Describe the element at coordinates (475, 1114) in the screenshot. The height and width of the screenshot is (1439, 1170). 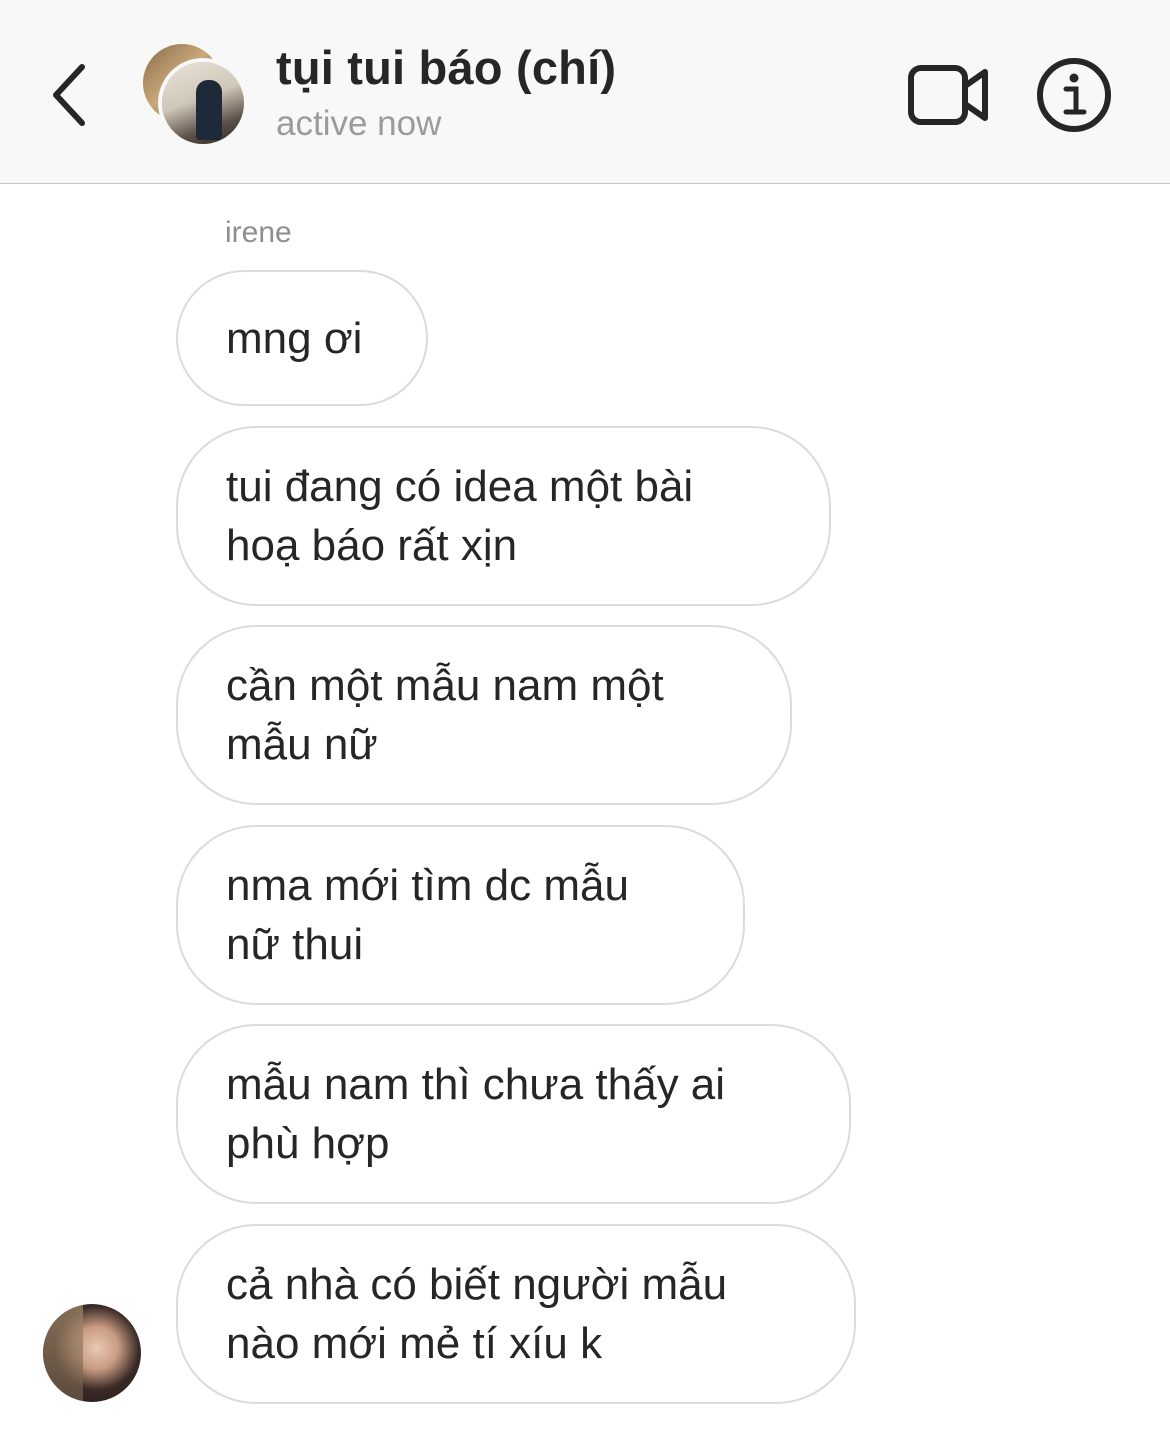
I see `message-text: mẫu nam thì chưa thấy ai phù hợp` at that location.